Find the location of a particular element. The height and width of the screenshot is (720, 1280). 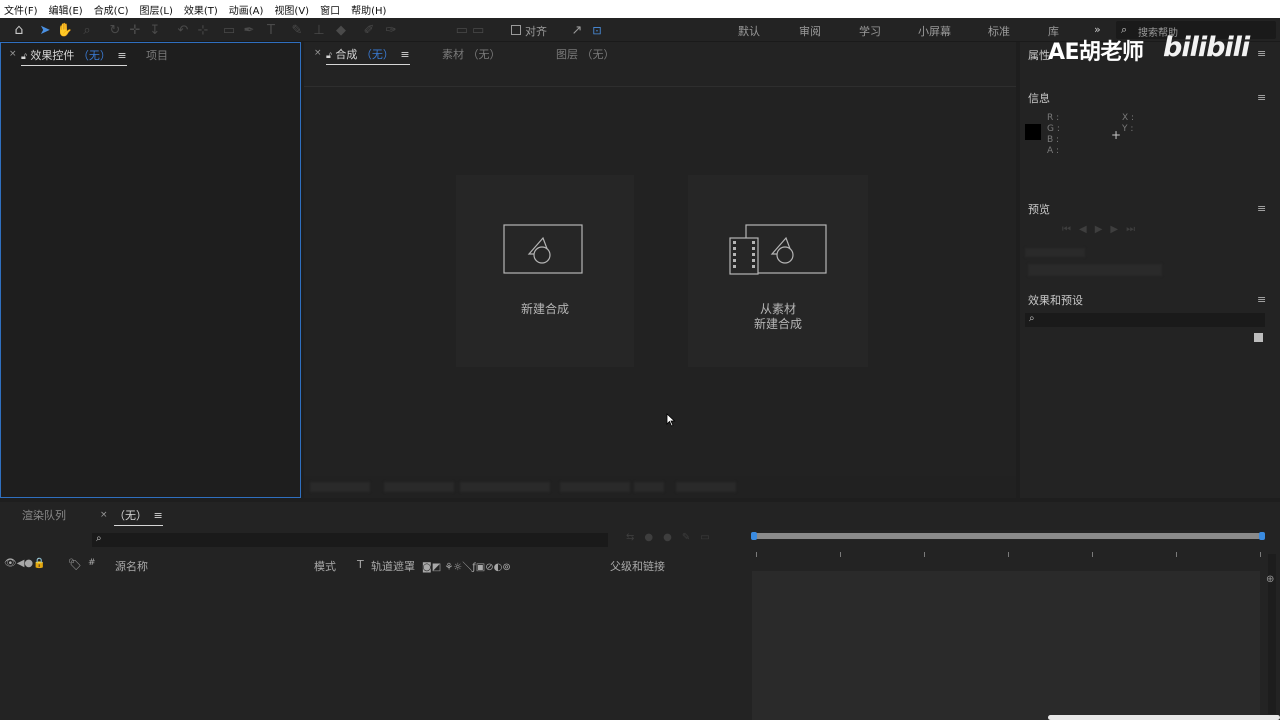

magnification-dropdown is located at coordinates (340, 487).